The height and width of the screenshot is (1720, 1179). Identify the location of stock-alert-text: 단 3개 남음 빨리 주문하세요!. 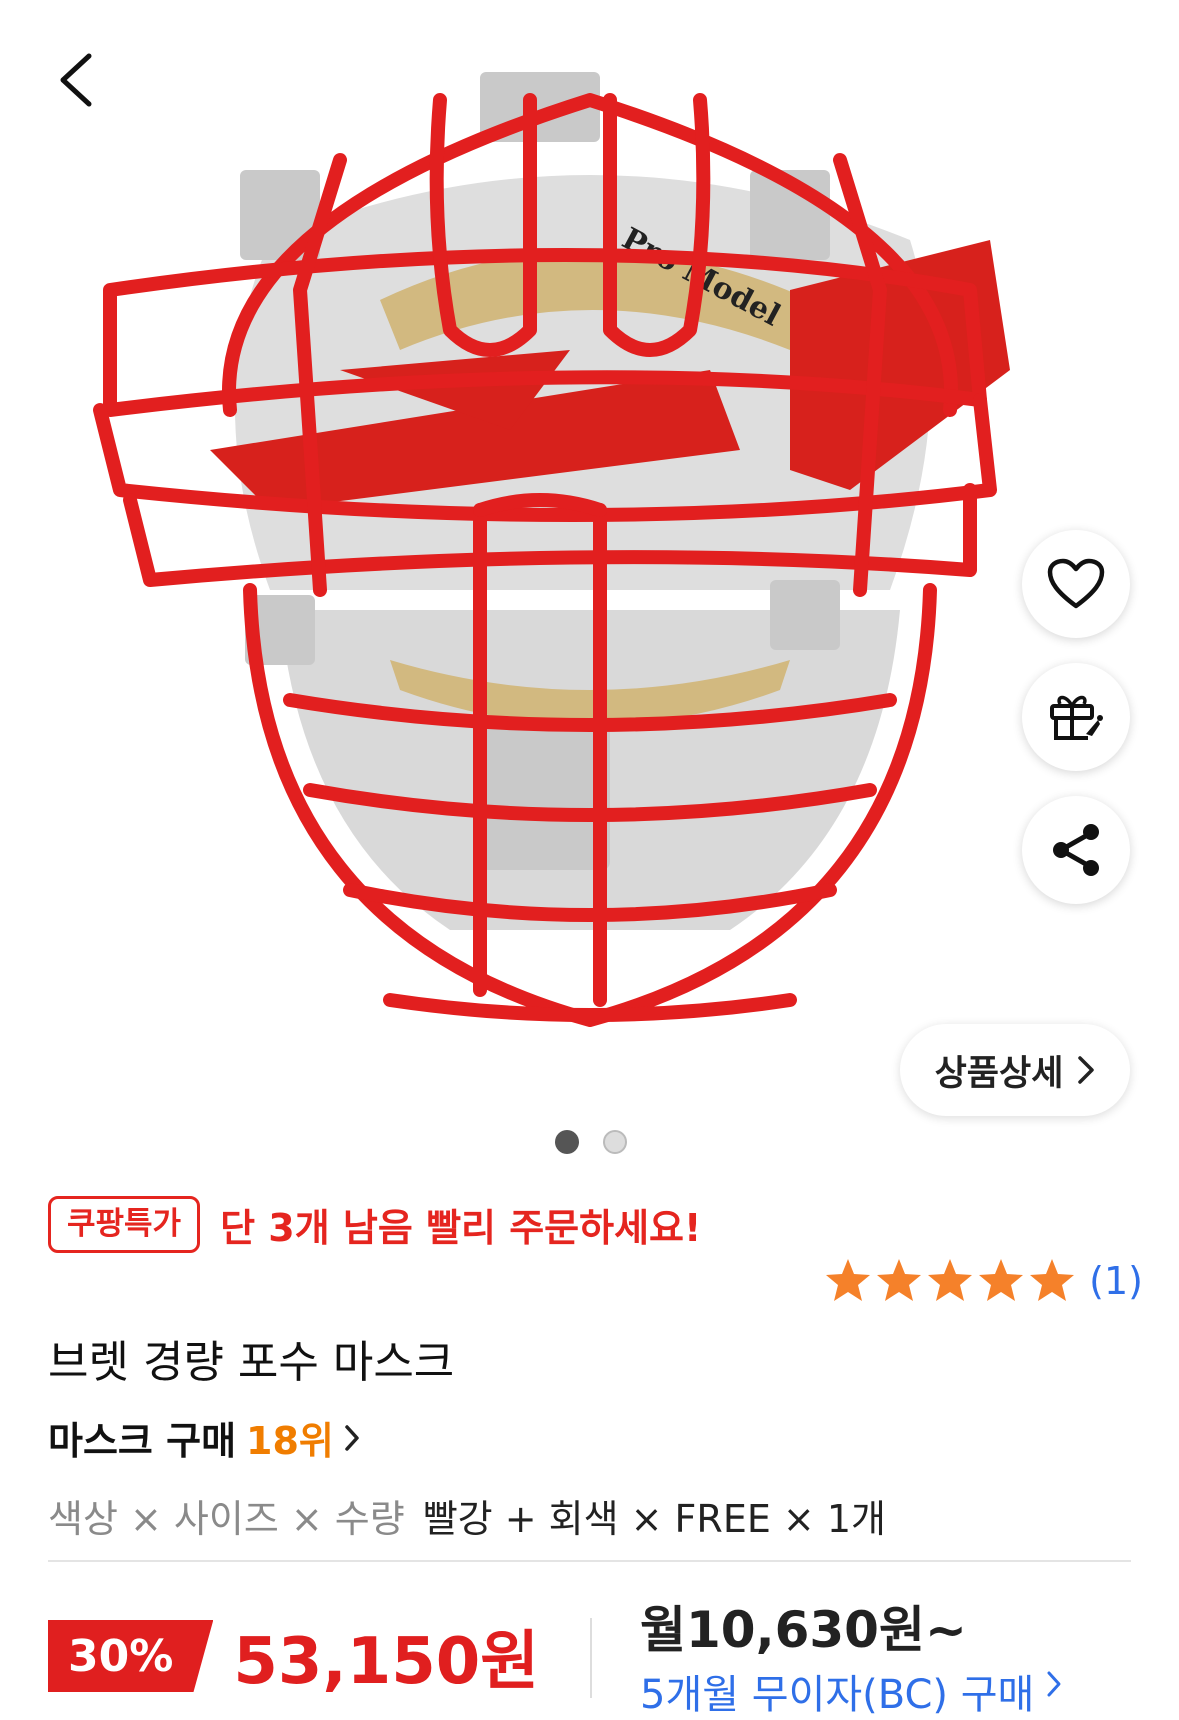
(461, 1228).